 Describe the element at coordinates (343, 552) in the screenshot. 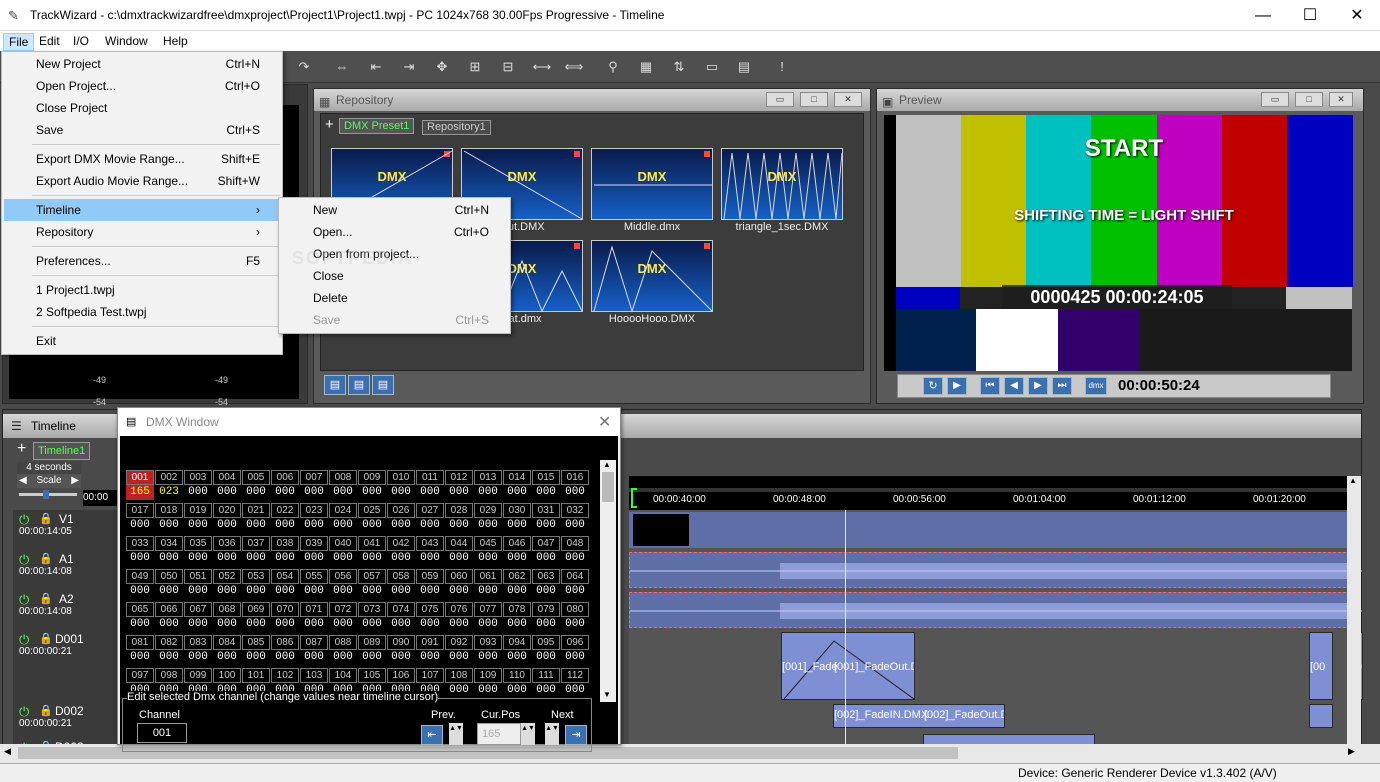

I see `dmx-channel-cell: 040 000` at that location.